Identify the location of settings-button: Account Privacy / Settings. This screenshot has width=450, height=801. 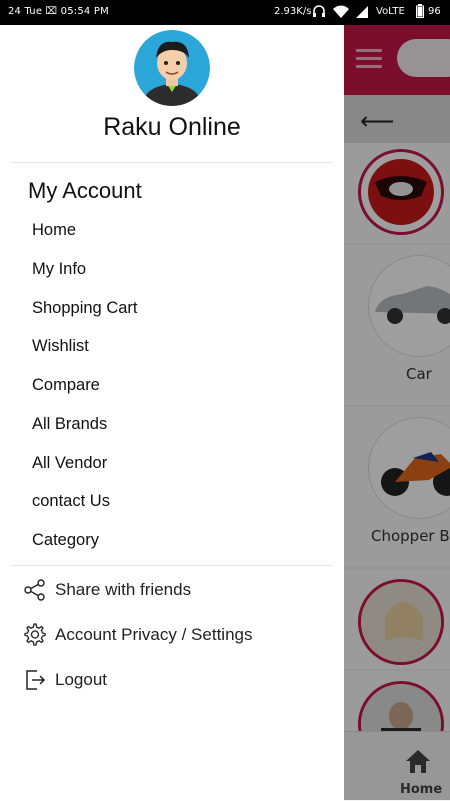
(137, 635).